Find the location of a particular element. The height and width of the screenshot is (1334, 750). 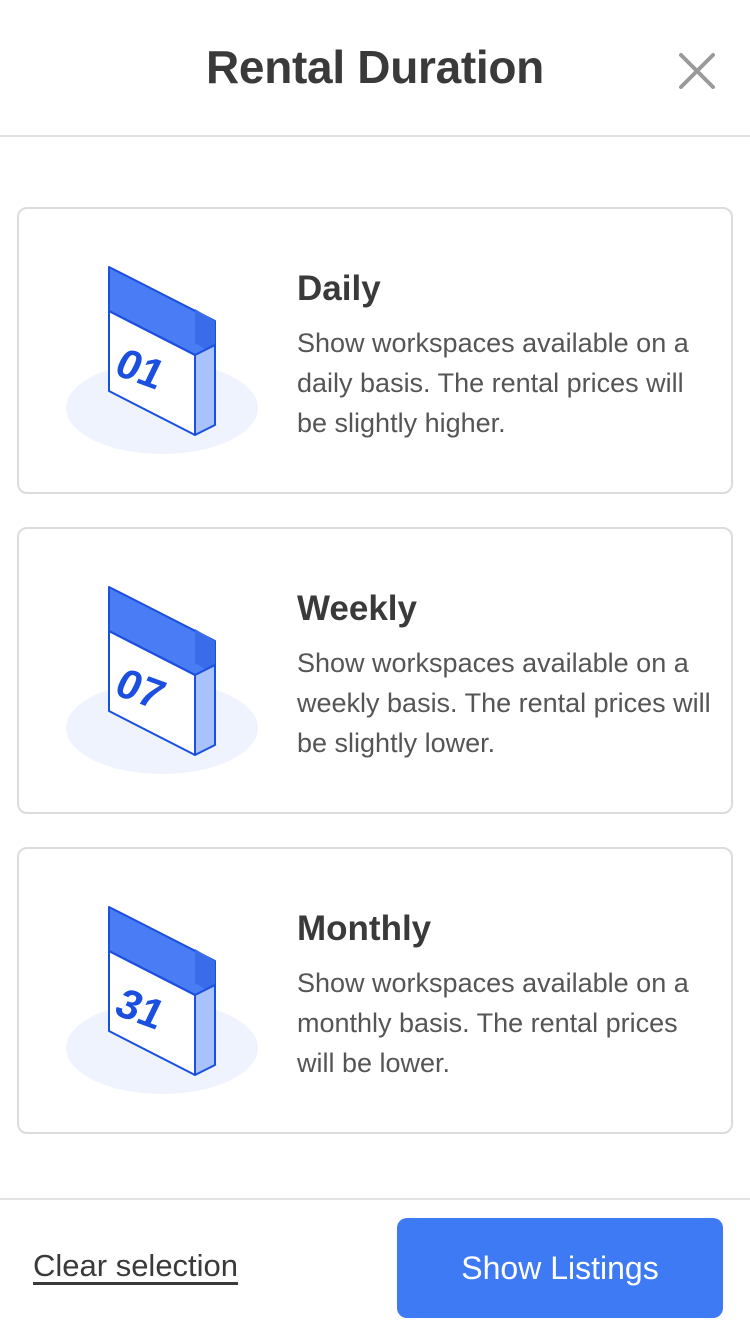

close-icon is located at coordinates (697, 71).